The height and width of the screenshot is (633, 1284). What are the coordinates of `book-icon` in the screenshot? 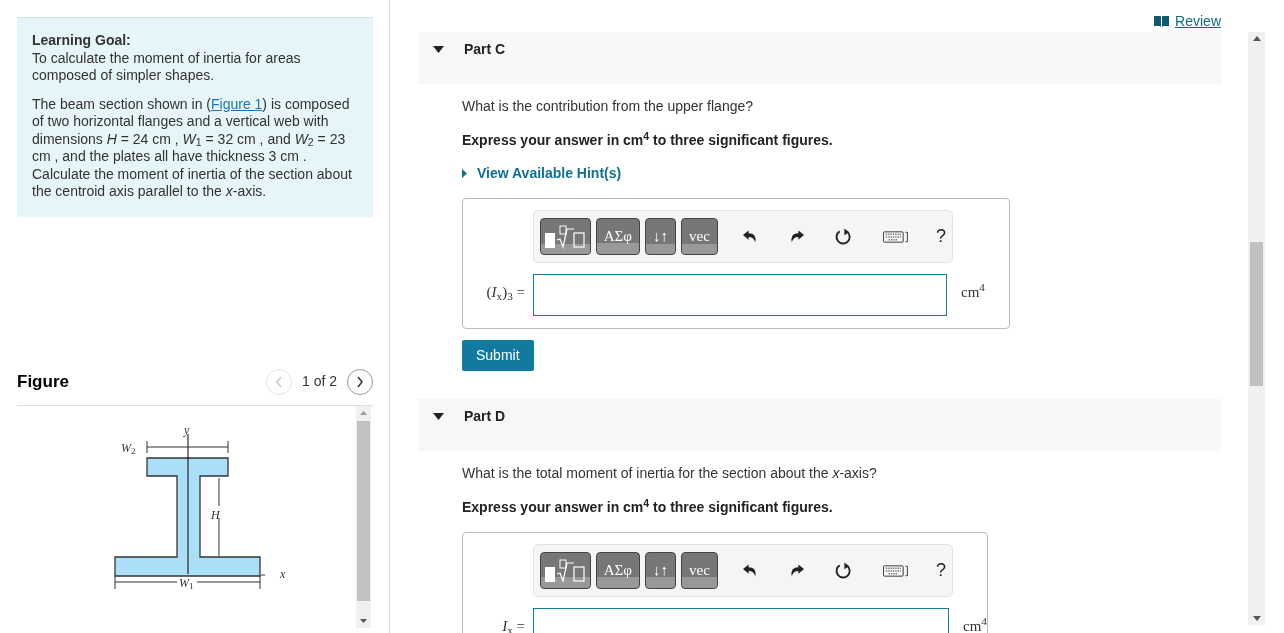 It's located at (1162, 21).